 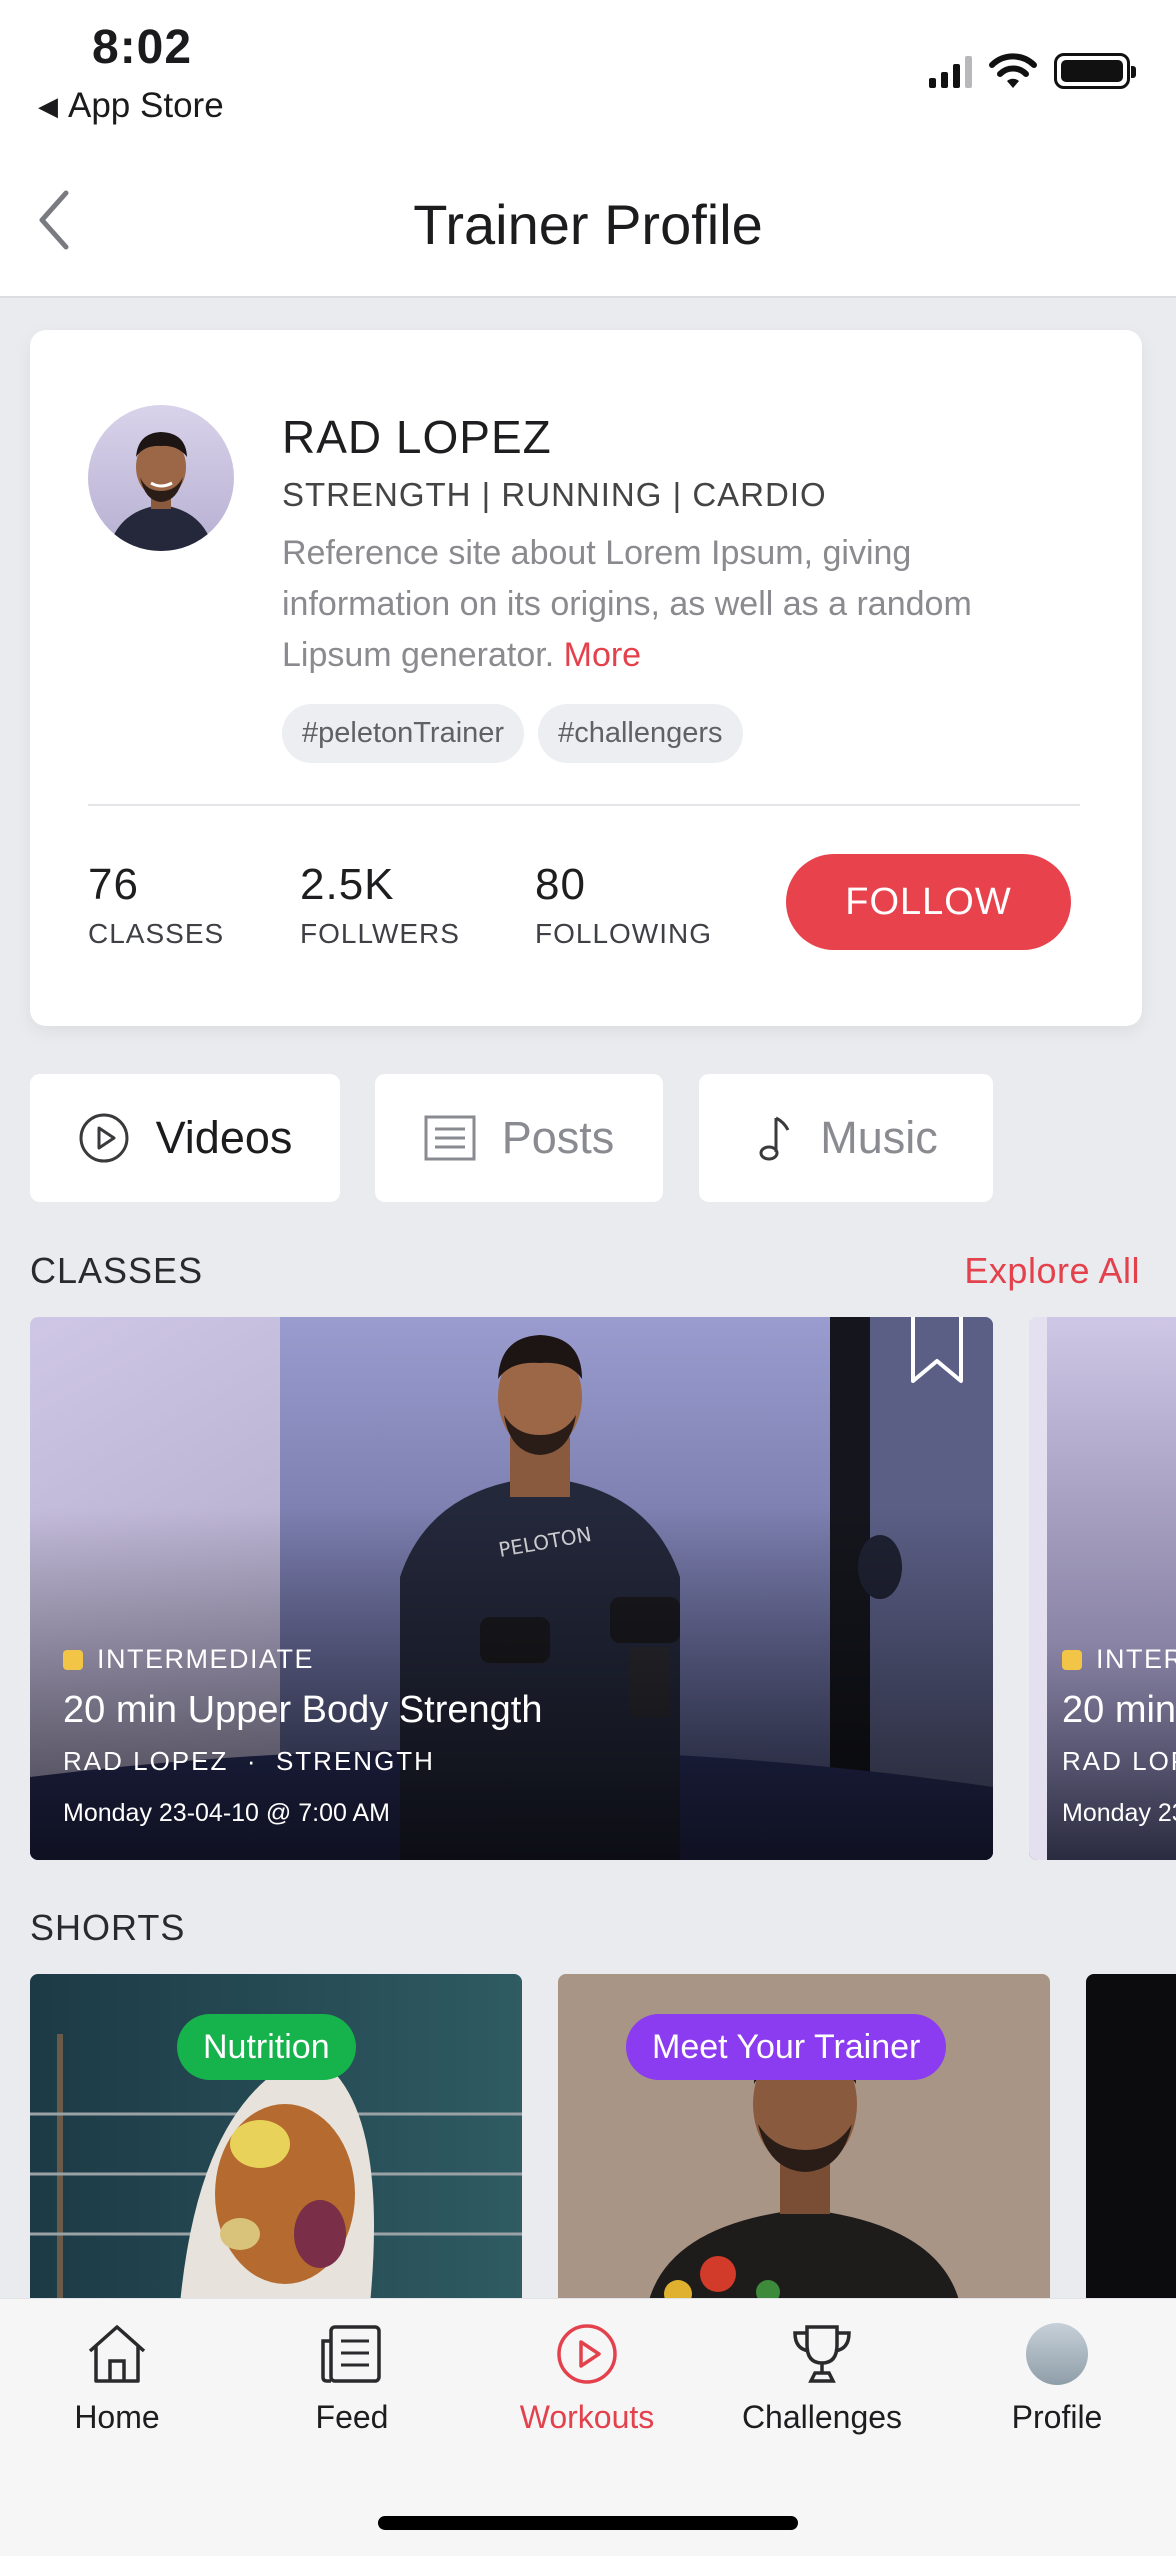 I want to click on stat-label: FOLLWERS, so click(x=380, y=933).